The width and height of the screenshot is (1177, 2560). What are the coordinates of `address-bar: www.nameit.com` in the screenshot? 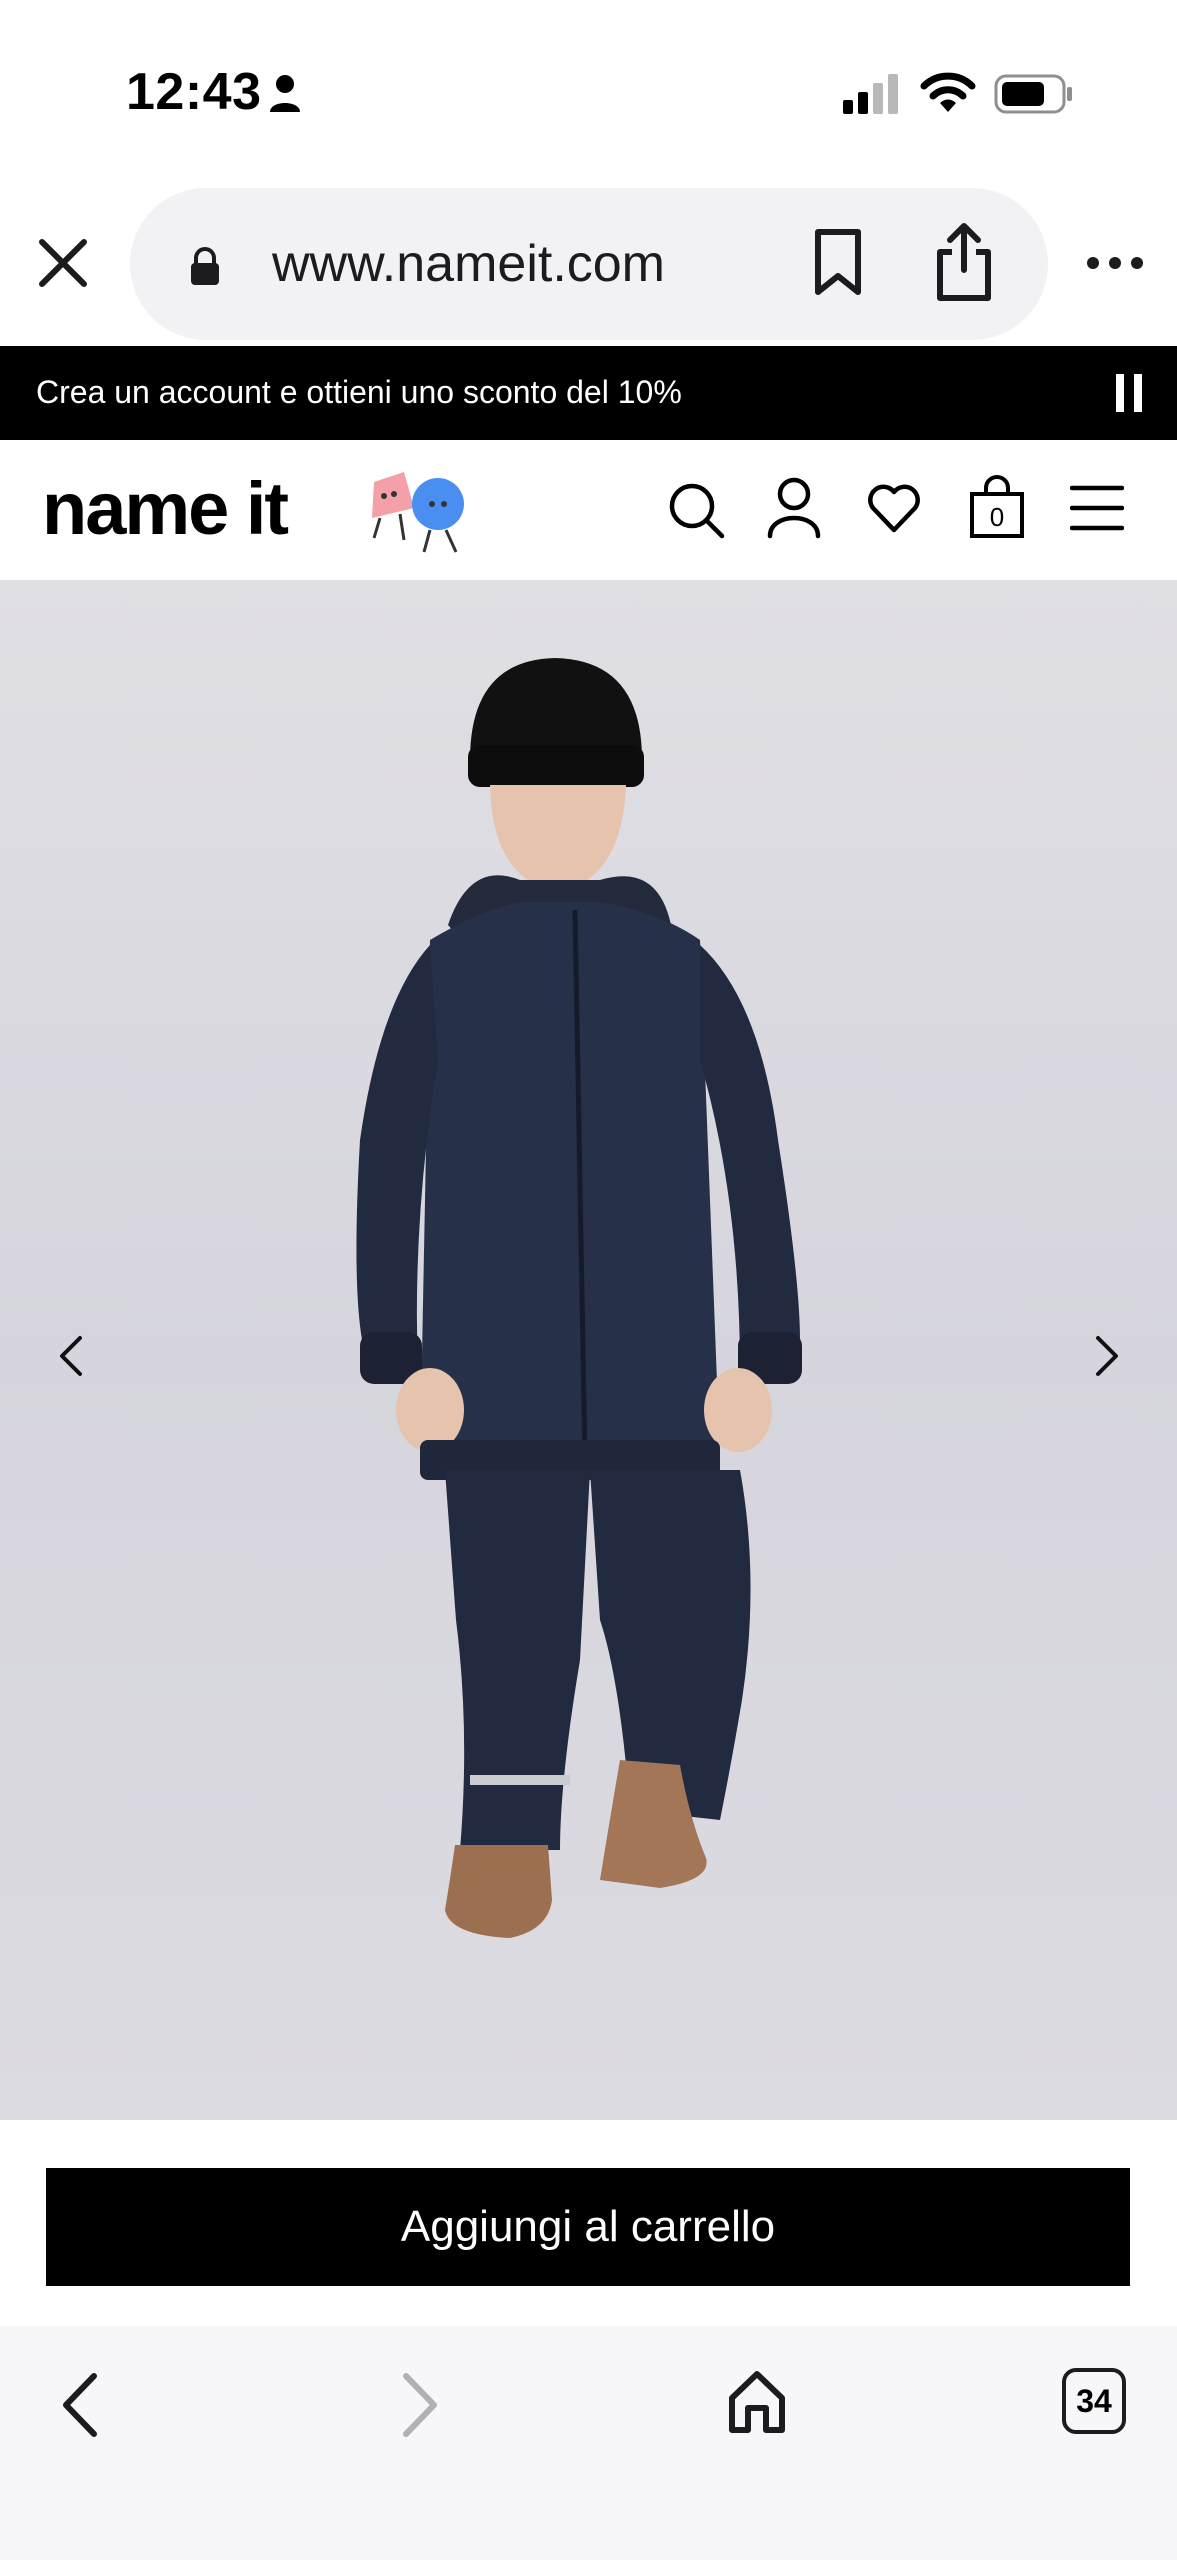 It's located at (589, 264).